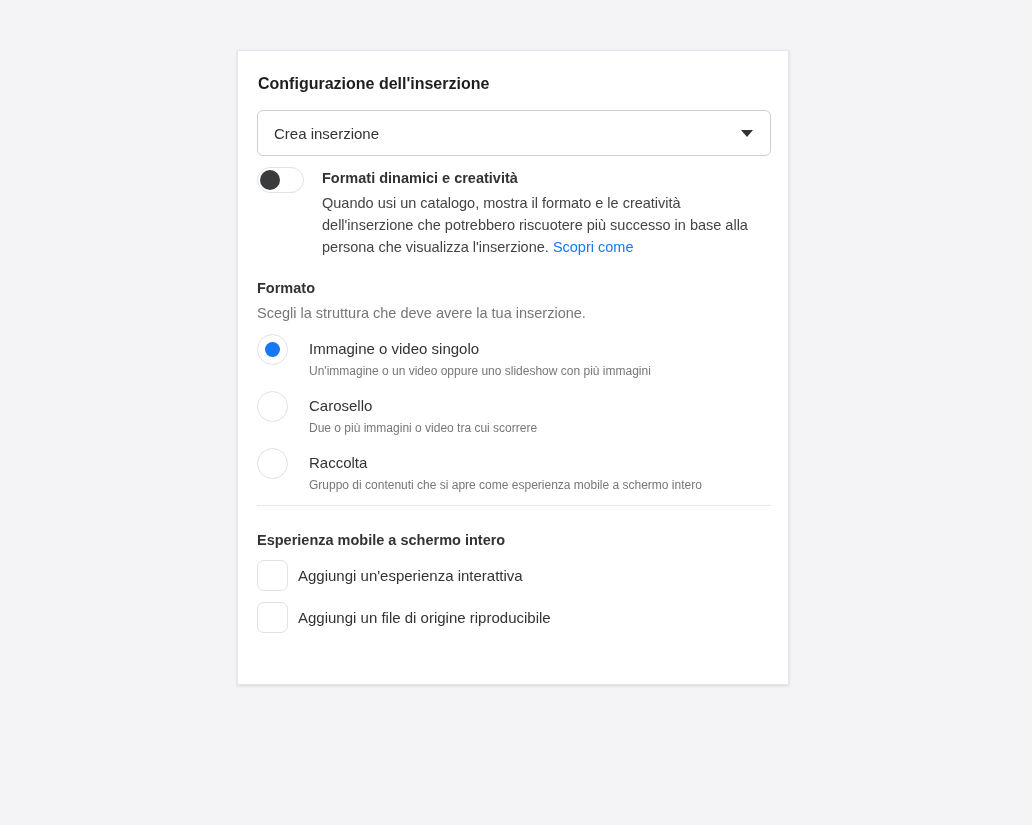 This screenshot has height=825, width=1032. Describe the element at coordinates (593, 247) in the screenshot. I see `learn-more-link: Scopri come` at that location.